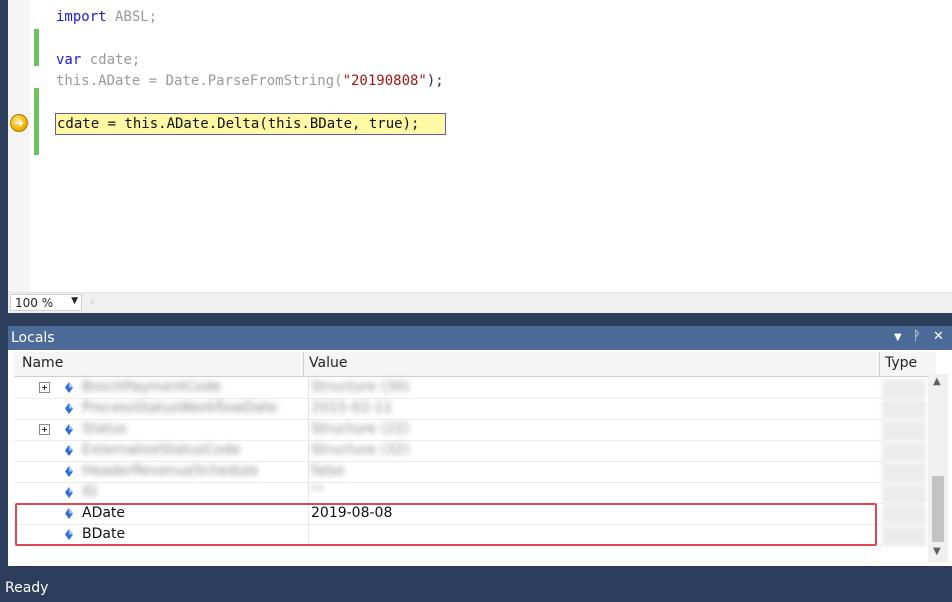  Describe the element at coordinates (89, 492) in the screenshot. I see `local-name: ID` at that location.